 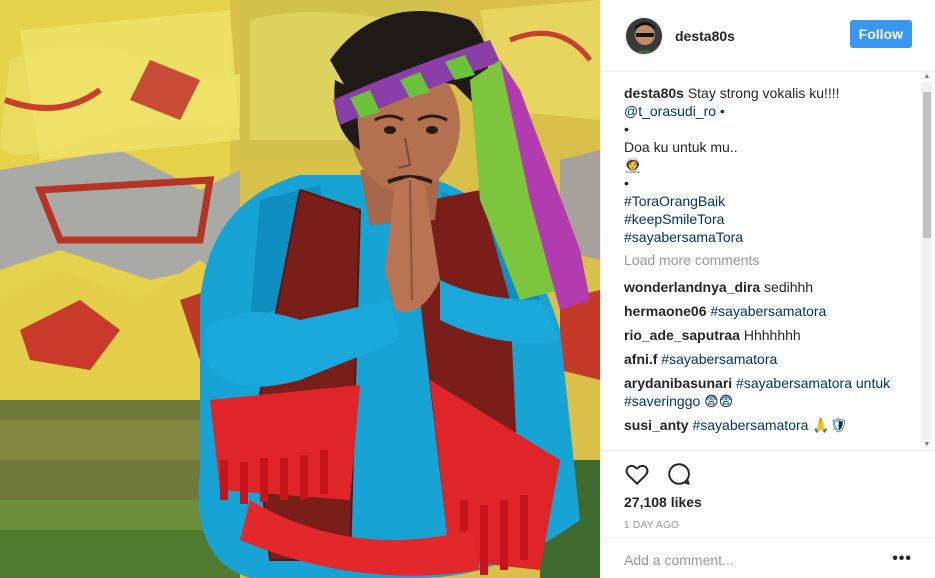 What do you see at coordinates (658, 474) in the screenshot?
I see `action-icons` at bounding box center [658, 474].